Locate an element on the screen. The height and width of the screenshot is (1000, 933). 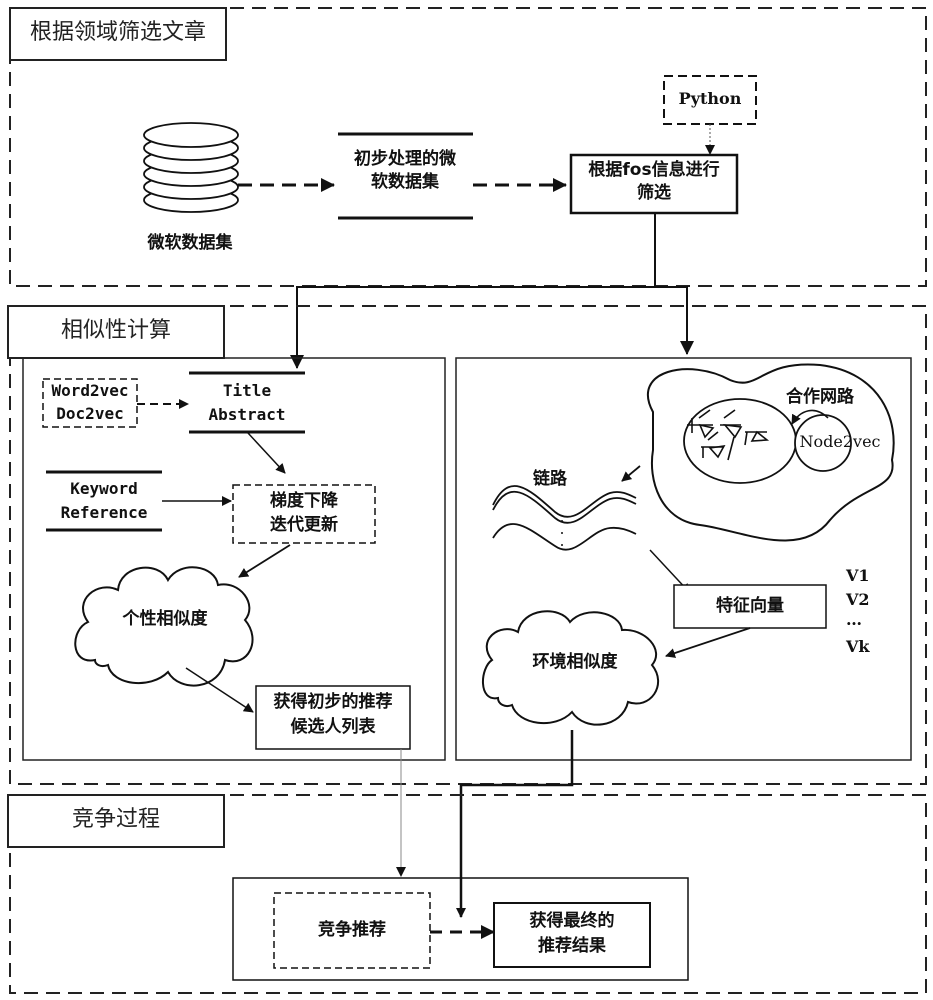
ellipsis-dots is located at coordinates (562, 533).